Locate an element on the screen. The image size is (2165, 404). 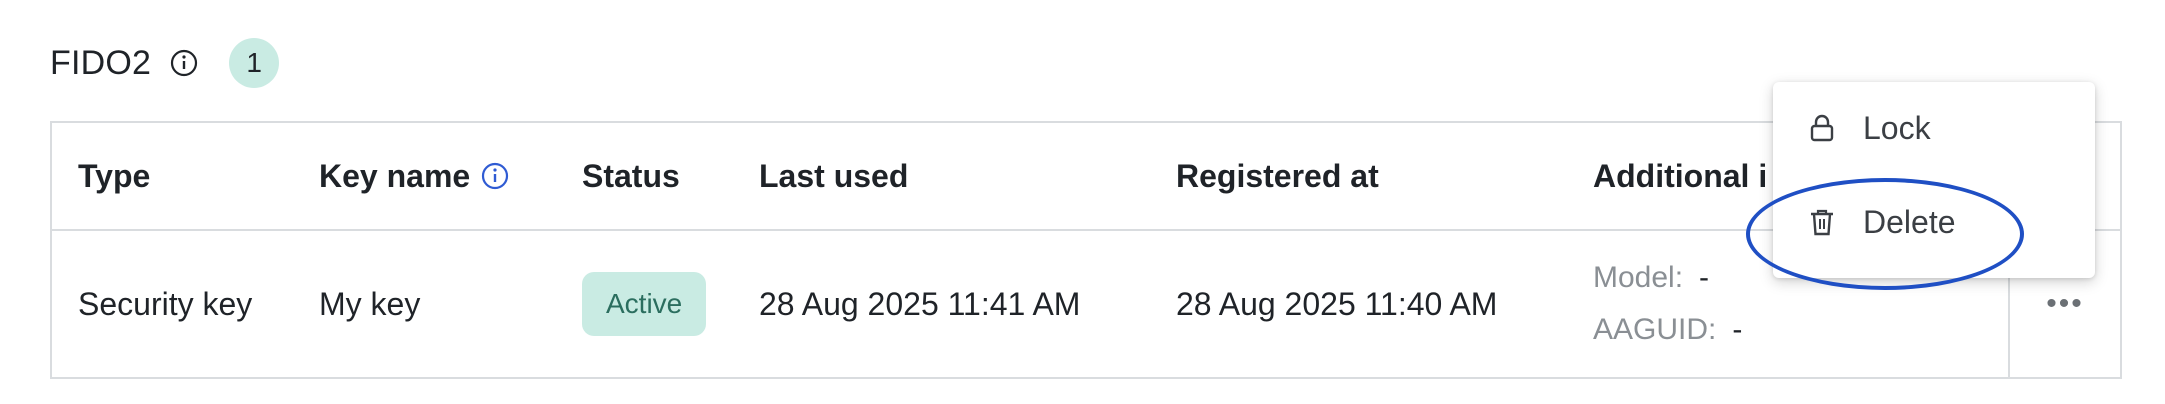
column-header-type: Type is located at coordinates (114, 175).